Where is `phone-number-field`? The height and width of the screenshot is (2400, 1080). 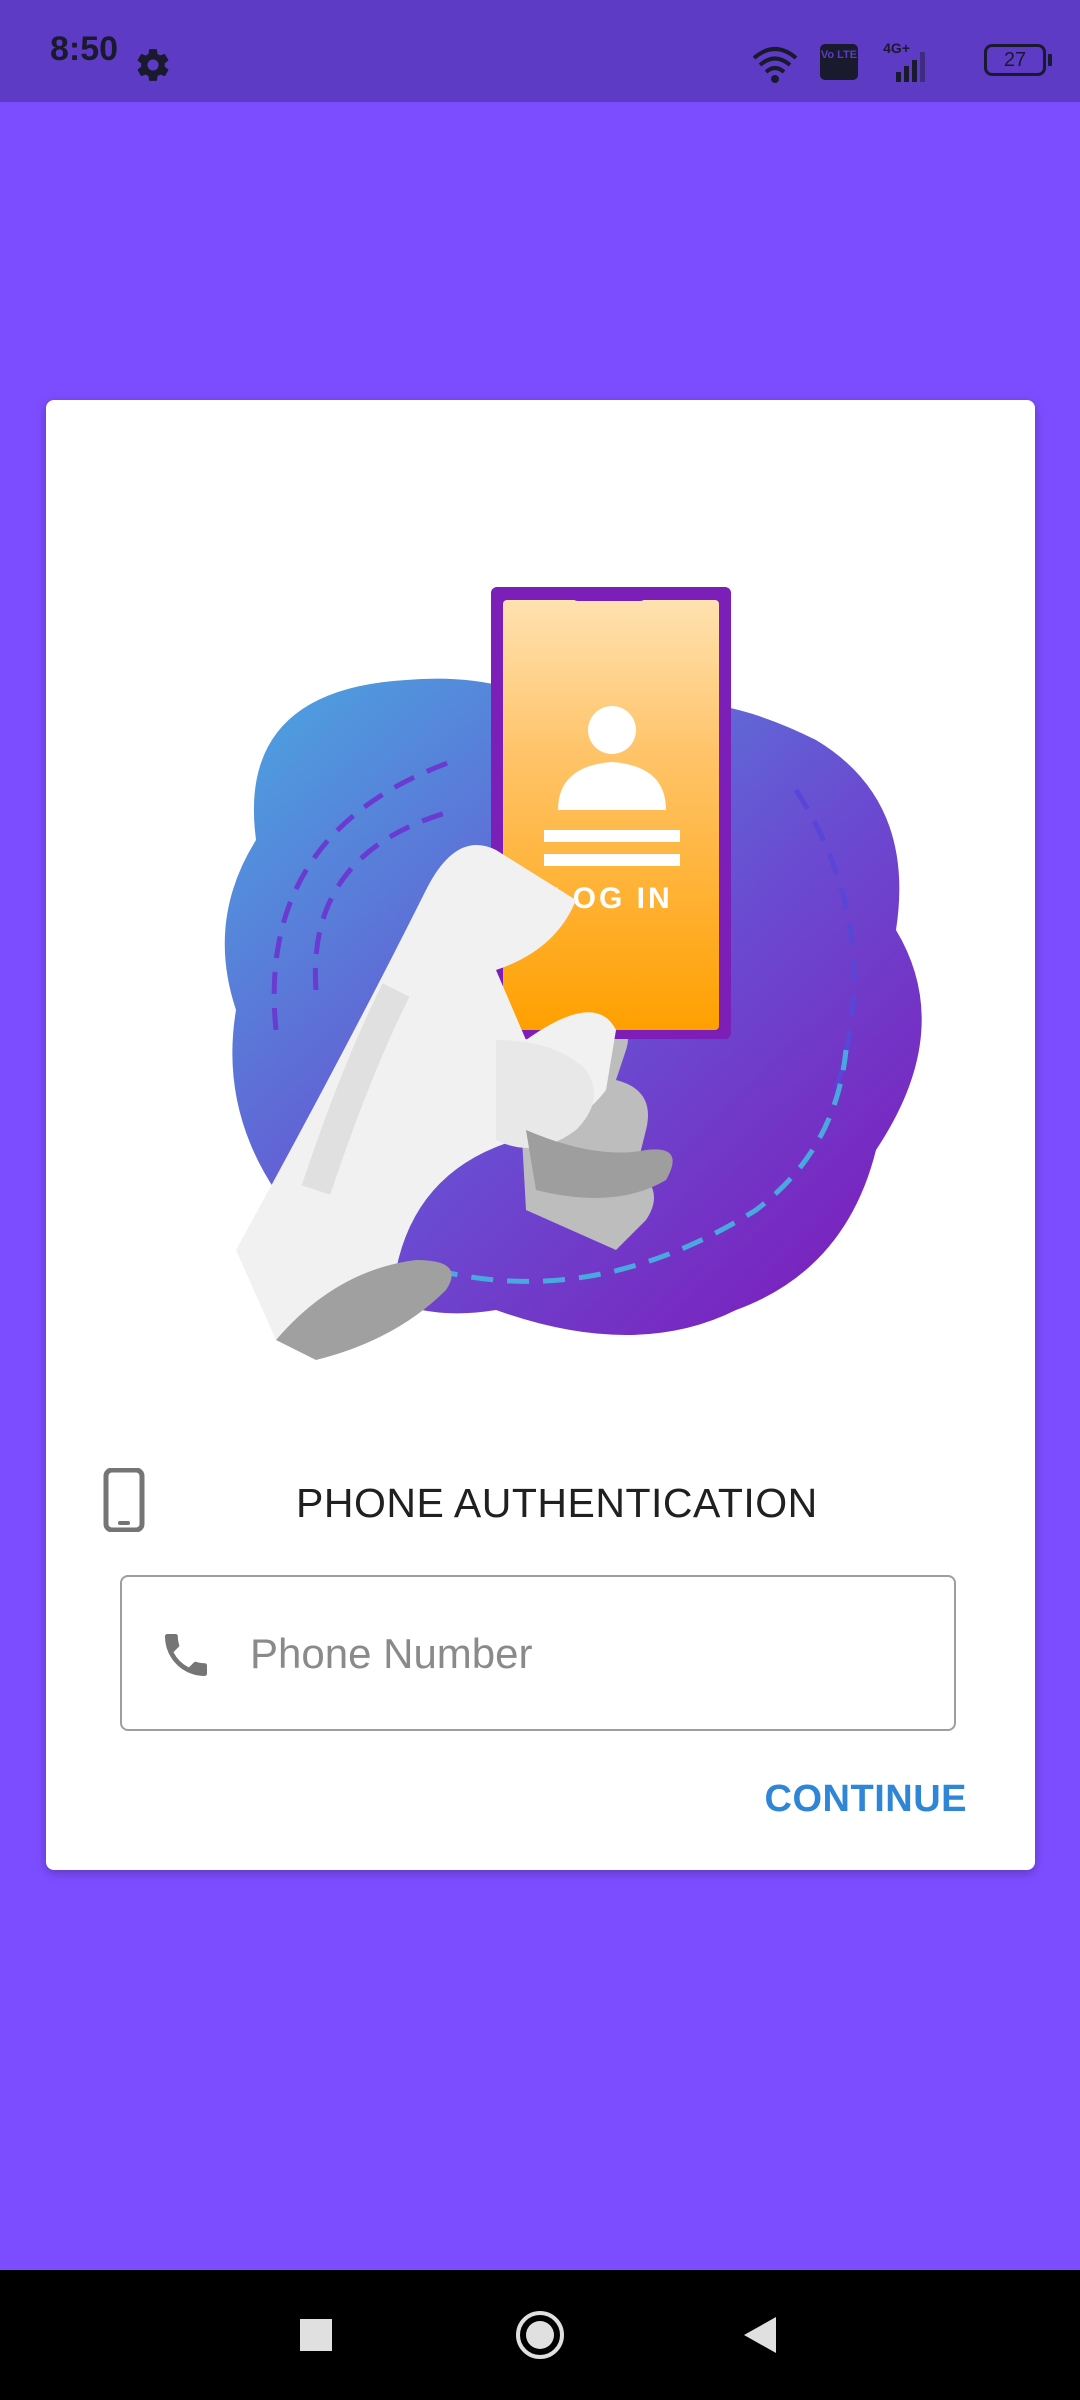
phone-number-field is located at coordinates (538, 1653).